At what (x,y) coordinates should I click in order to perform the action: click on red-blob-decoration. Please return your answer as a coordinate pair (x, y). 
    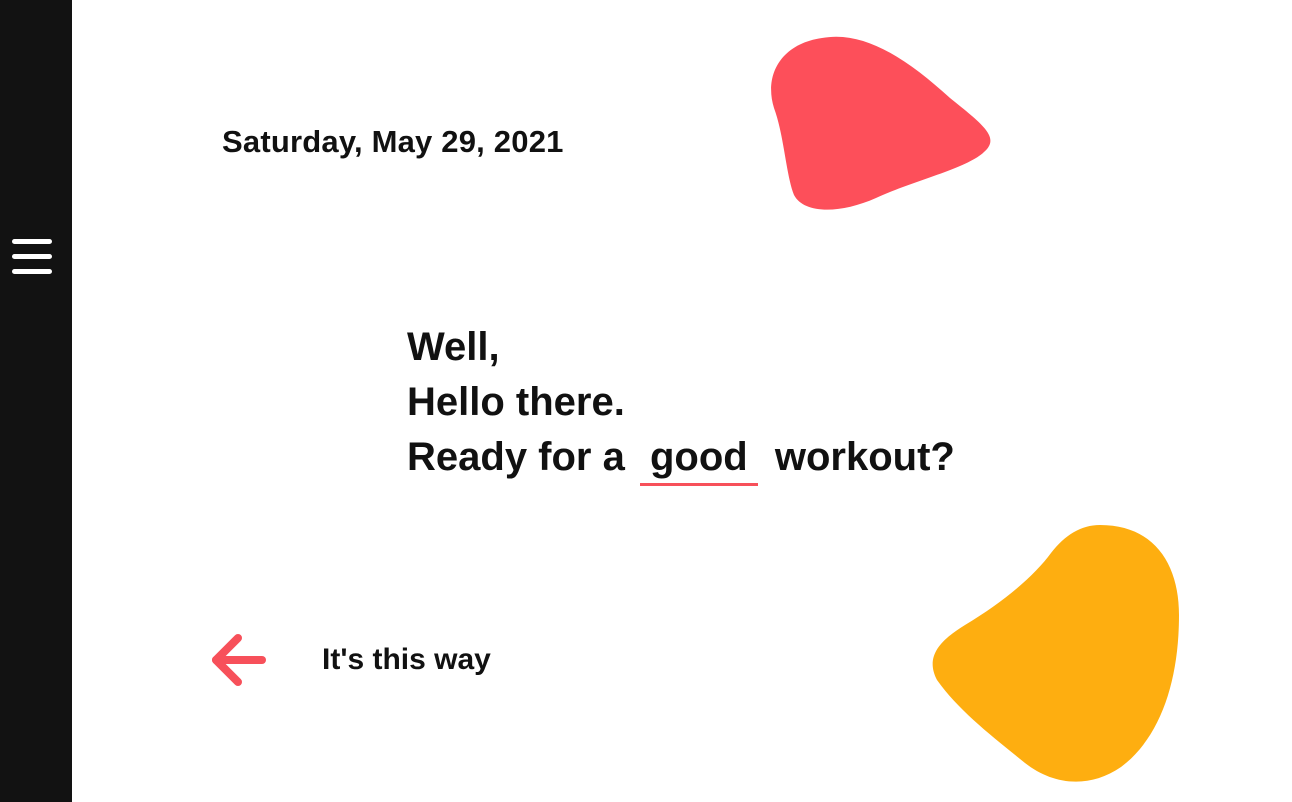
    Looking at the image, I should click on (881, 123).